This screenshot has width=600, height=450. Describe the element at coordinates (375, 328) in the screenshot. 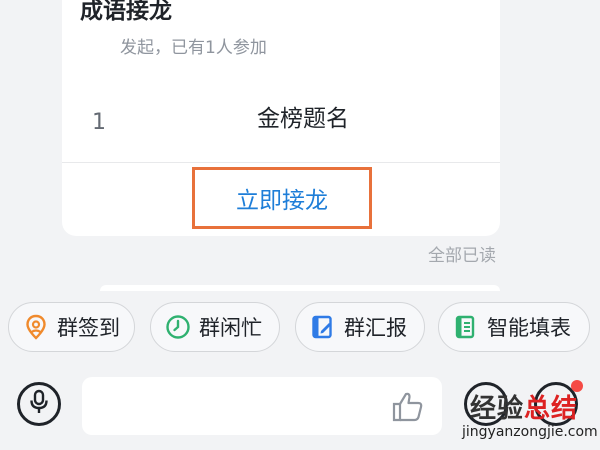

I see `group-report-label: 群汇报` at that location.